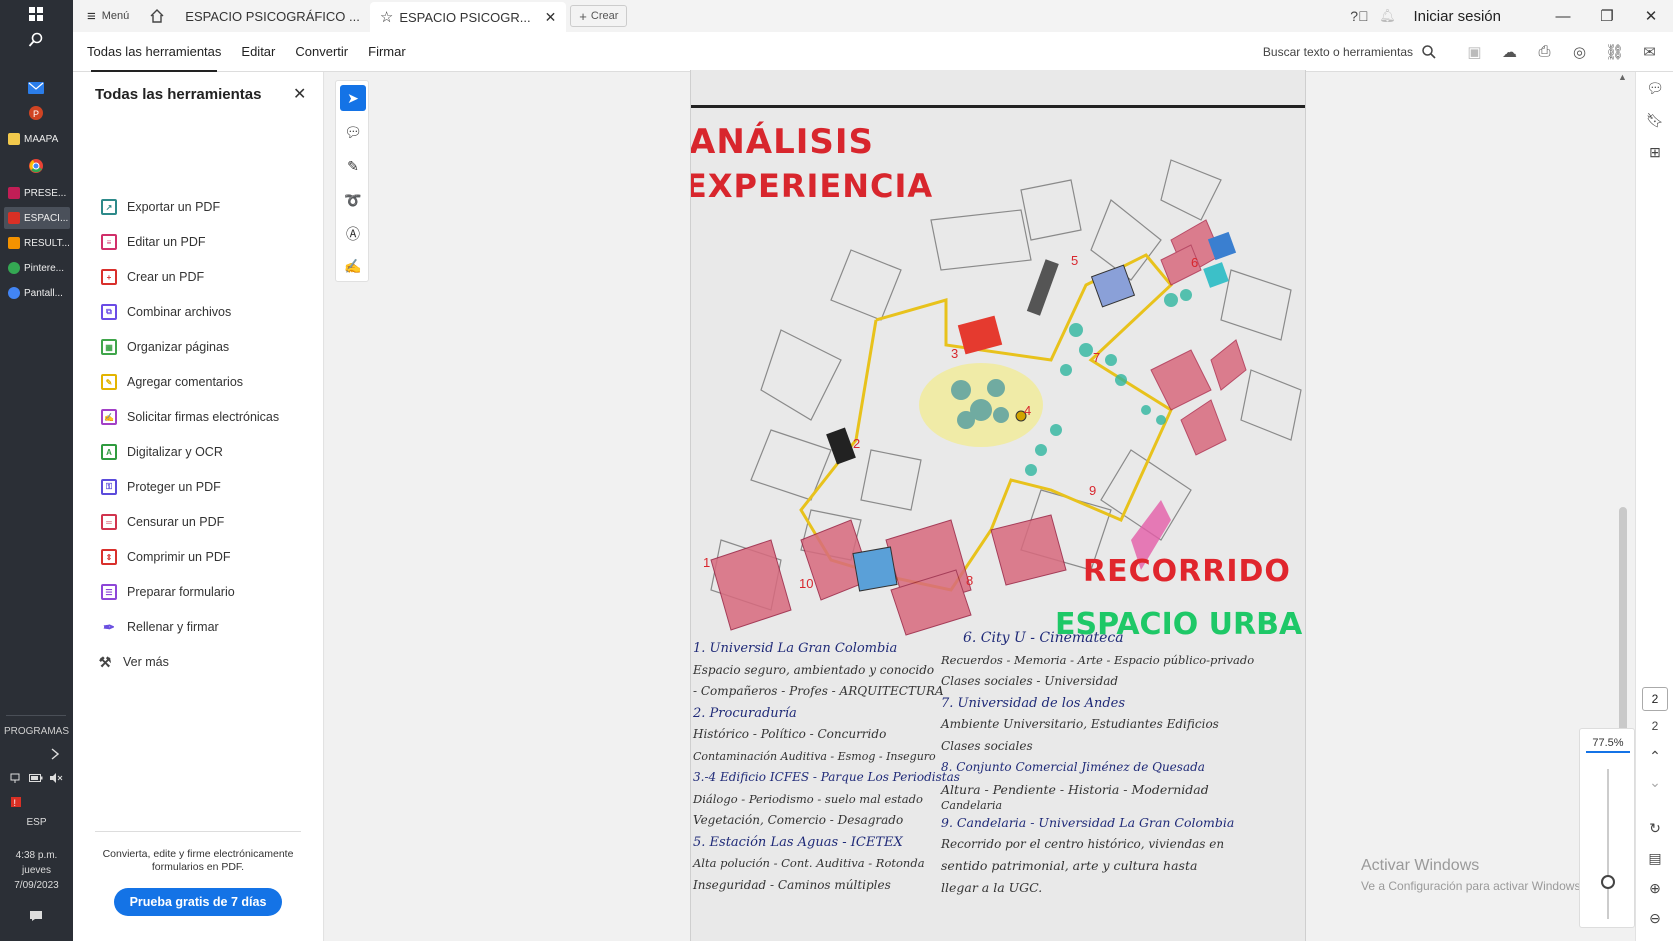 The height and width of the screenshot is (941, 1673). I want to click on highlight-pen-icon: ✎, so click(353, 166).